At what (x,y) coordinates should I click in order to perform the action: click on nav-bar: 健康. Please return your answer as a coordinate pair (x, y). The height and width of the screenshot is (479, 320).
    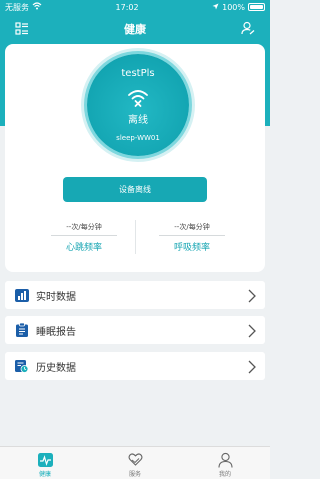
    Looking at the image, I should click on (135, 29).